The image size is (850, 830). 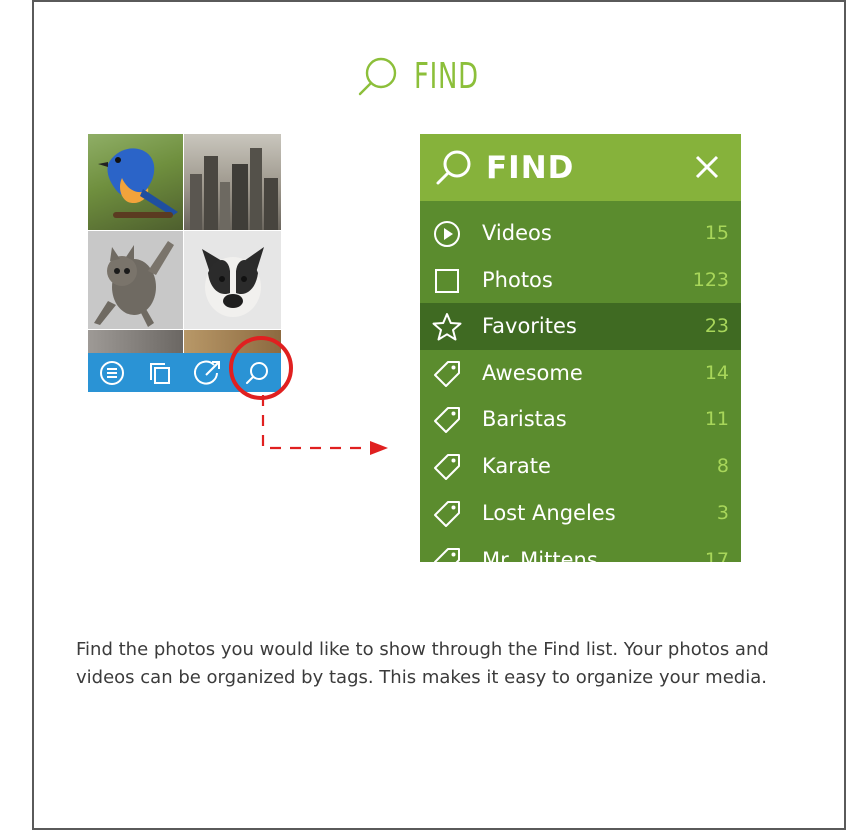 I want to click on find-list-item: Mr. Mittens 17, so click(x=580, y=549).